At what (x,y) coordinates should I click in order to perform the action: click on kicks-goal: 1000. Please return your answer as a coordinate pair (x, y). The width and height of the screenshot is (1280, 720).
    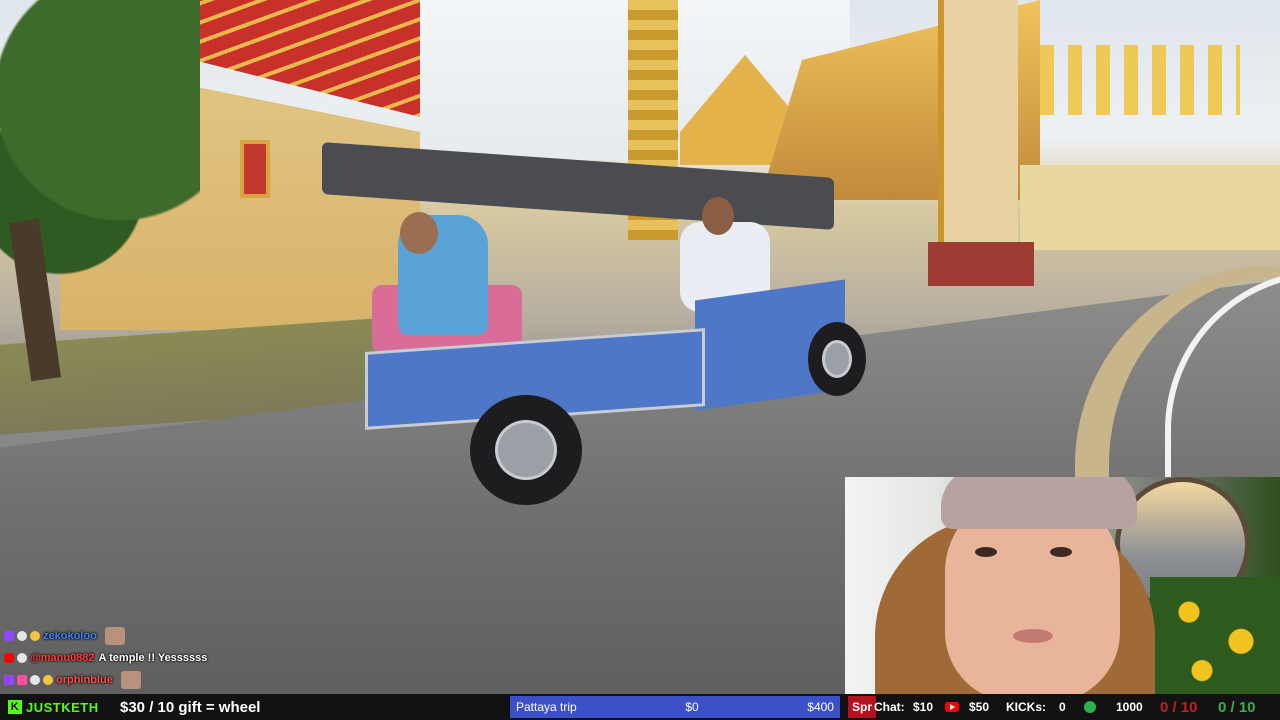
    Looking at the image, I should click on (1129, 707).